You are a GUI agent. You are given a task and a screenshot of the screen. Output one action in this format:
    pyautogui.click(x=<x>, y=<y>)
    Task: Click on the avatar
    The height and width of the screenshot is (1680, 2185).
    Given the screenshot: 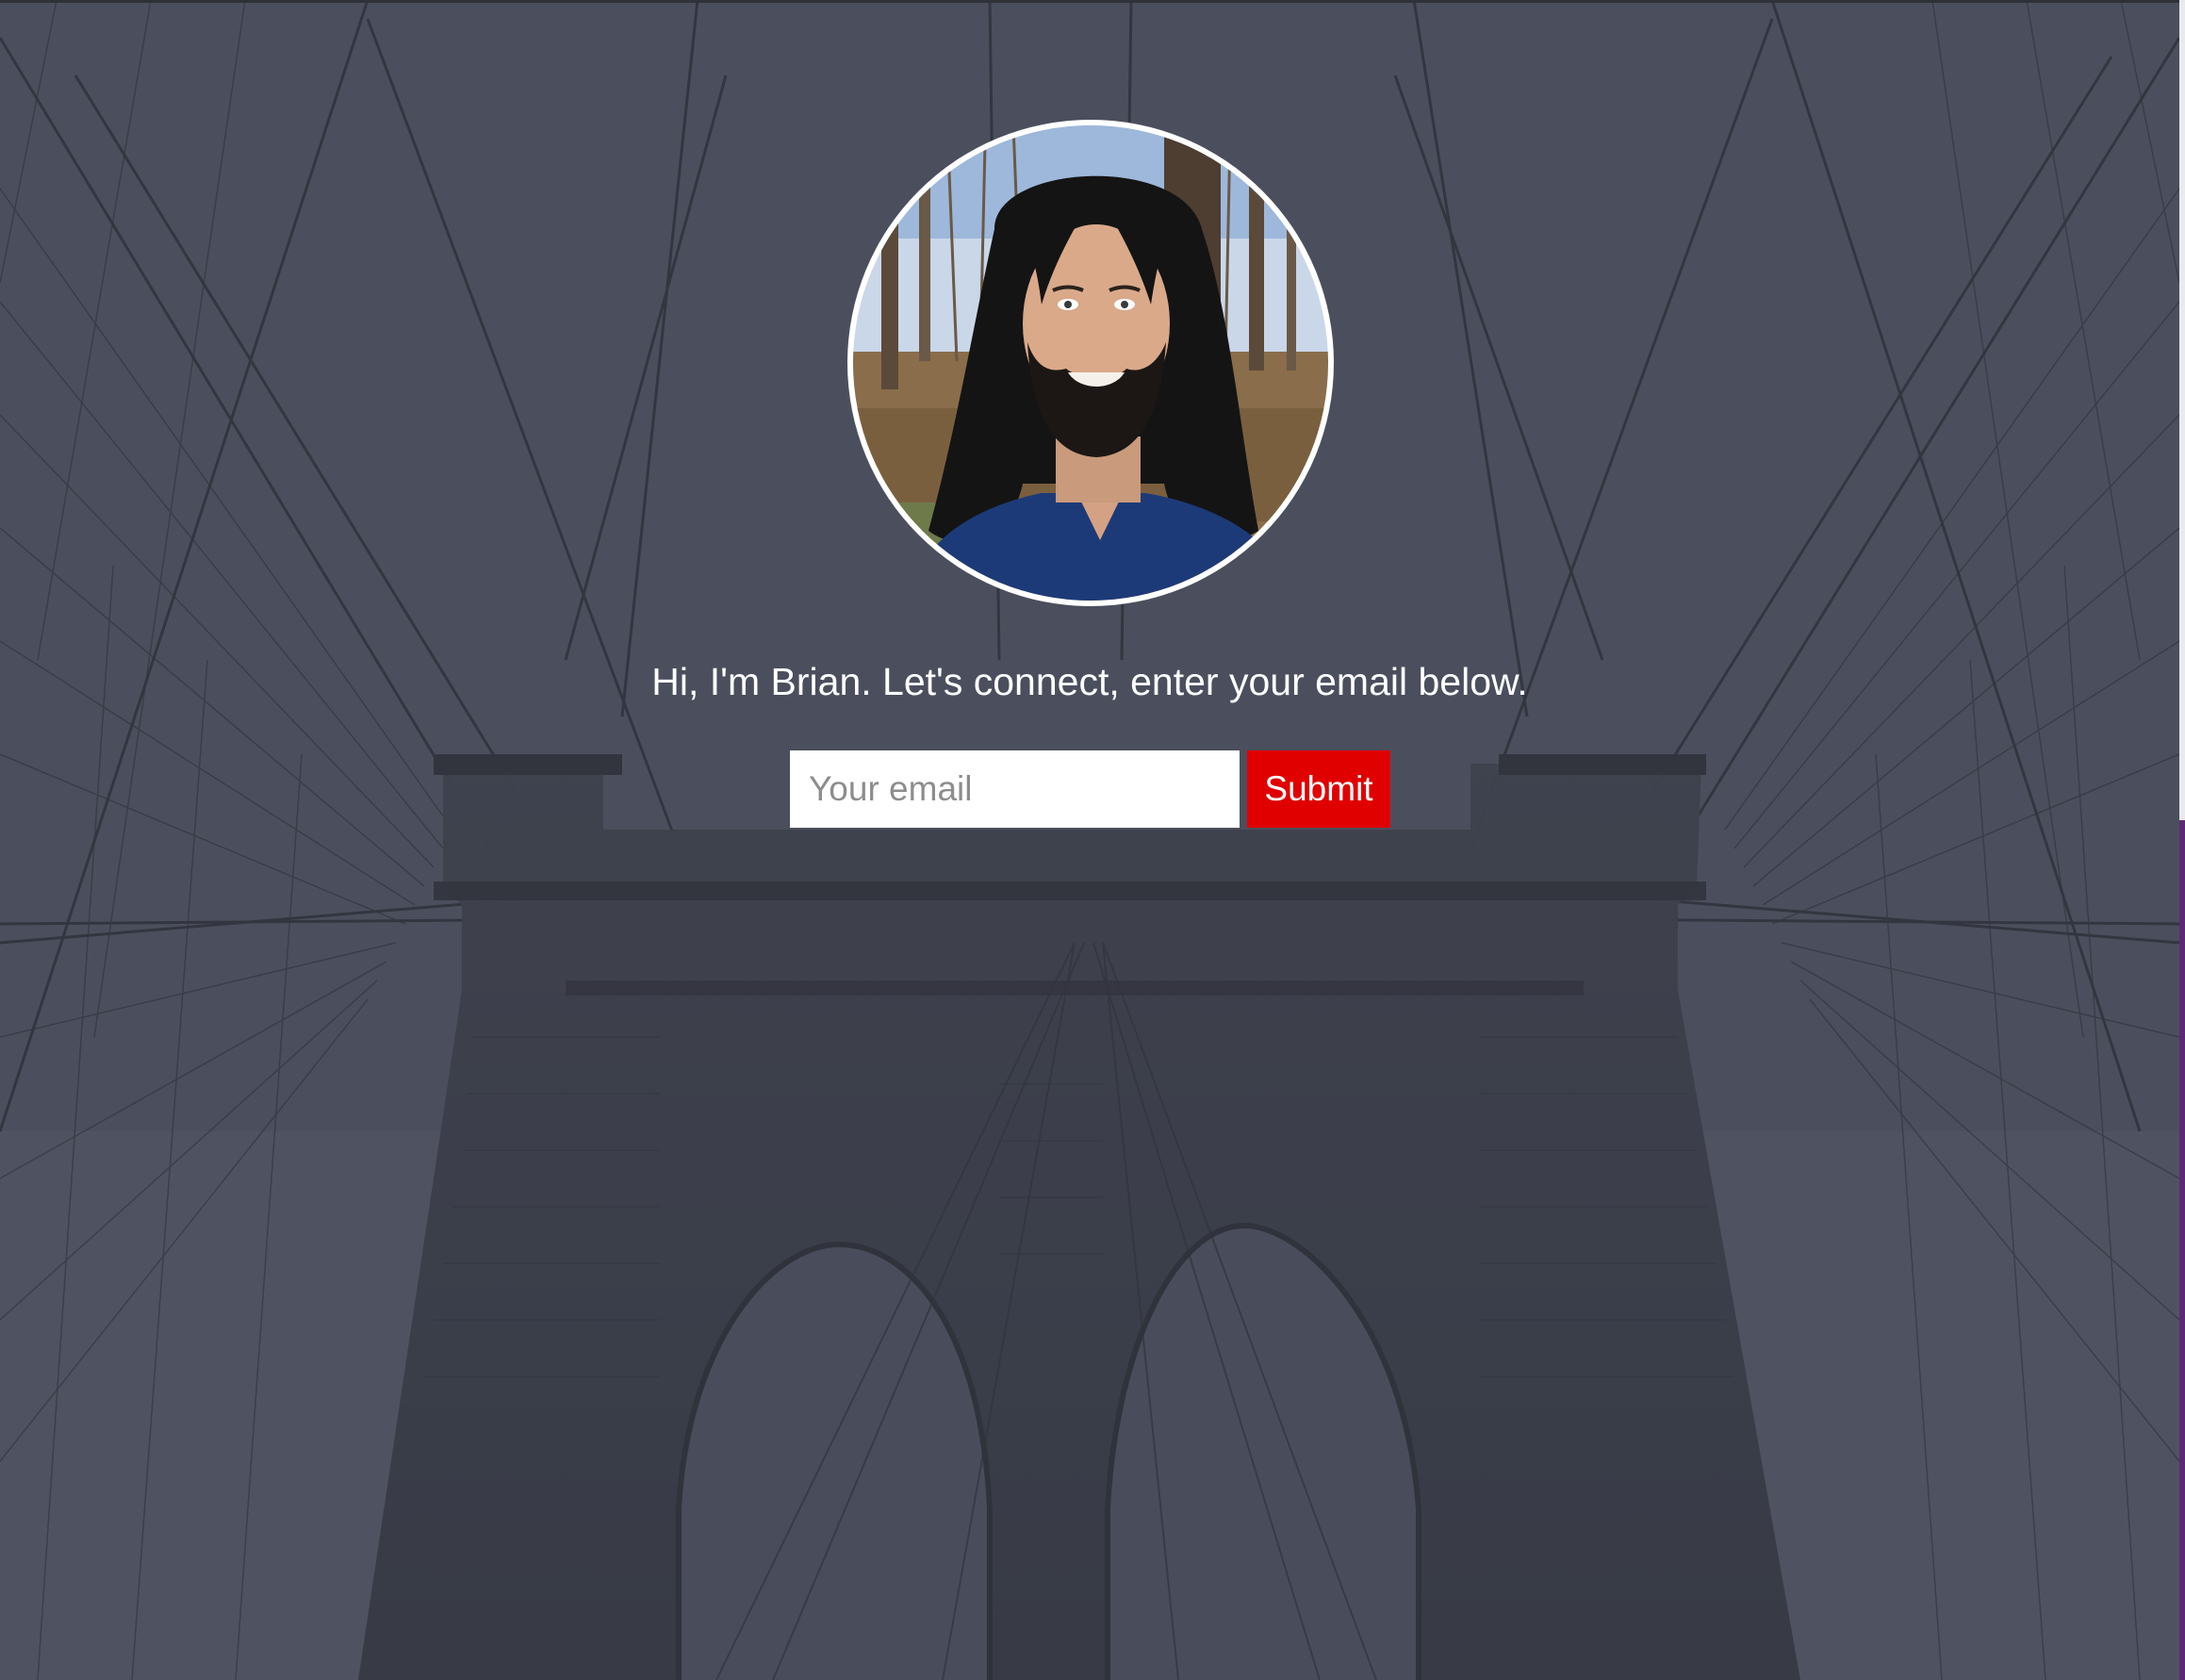 What is the action you would take?
    pyautogui.click(x=1091, y=363)
    